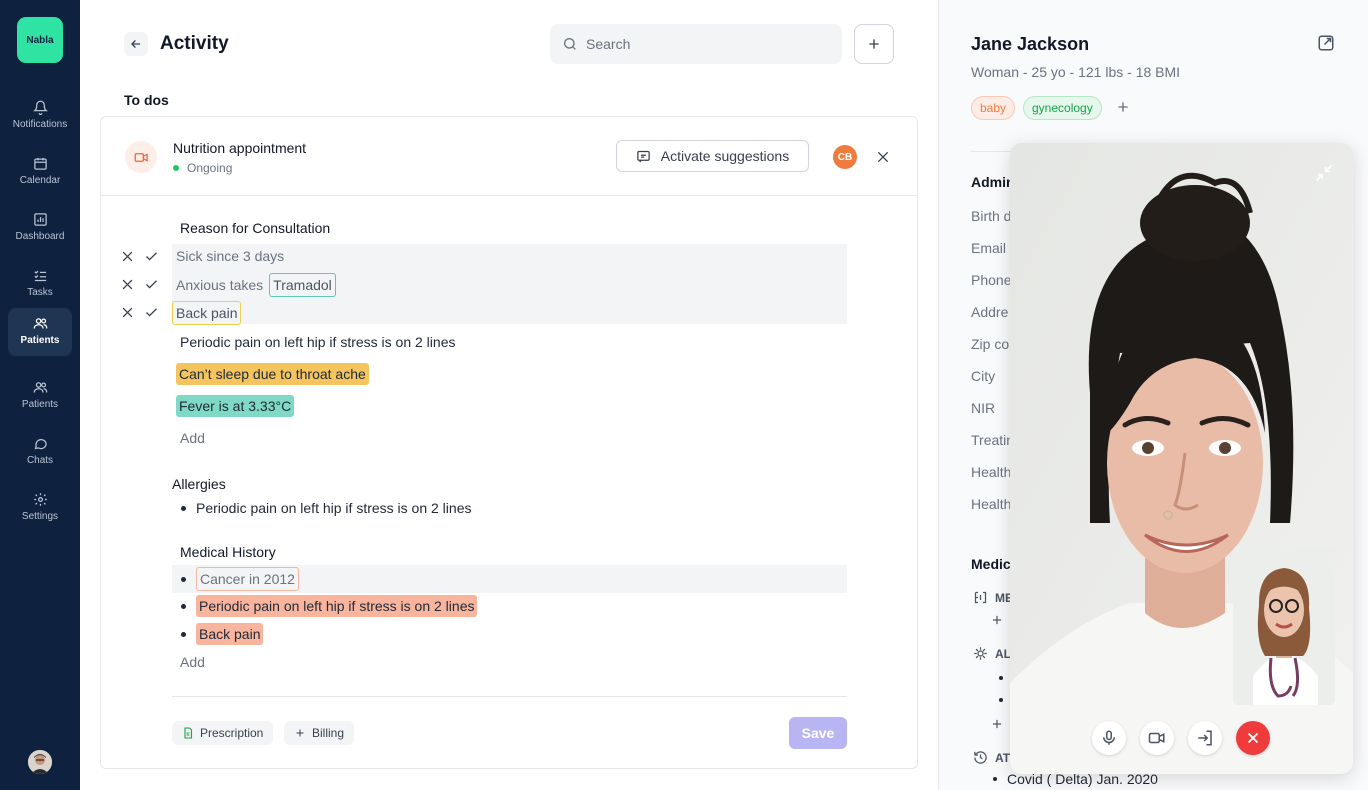 This screenshot has height=790, width=1368. What do you see at coordinates (40, 116) in the screenshot?
I see `sidebar-item-notifications: Notifications` at bounding box center [40, 116].